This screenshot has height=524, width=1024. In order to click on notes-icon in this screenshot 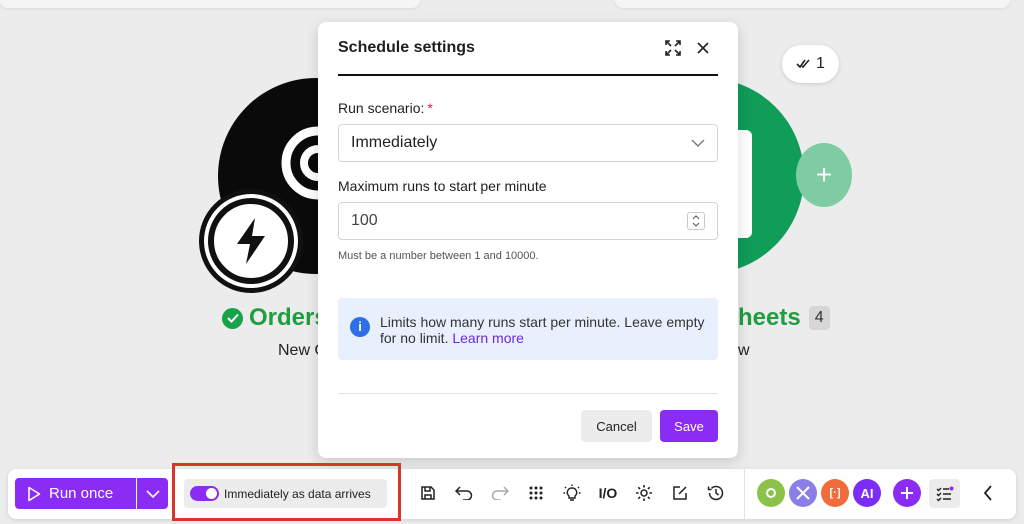, I will do `click(680, 493)`.